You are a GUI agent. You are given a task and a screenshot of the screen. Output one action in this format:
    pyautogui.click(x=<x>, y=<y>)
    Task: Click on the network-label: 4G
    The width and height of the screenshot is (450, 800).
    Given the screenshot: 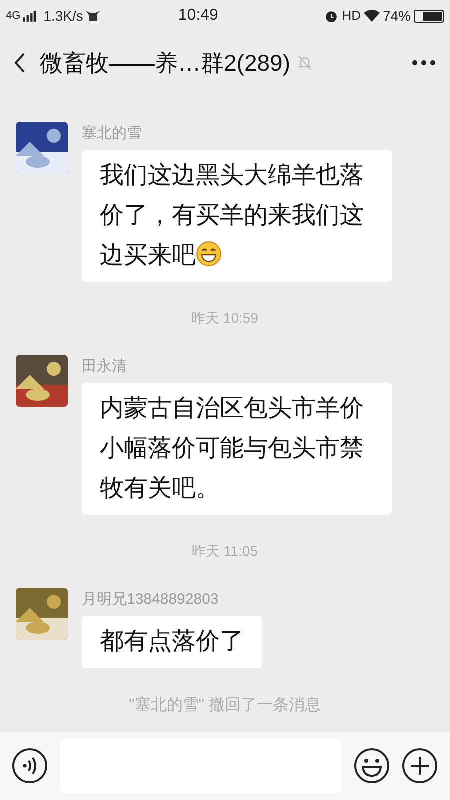 What is the action you would take?
    pyautogui.click(x=13, y=16)
    